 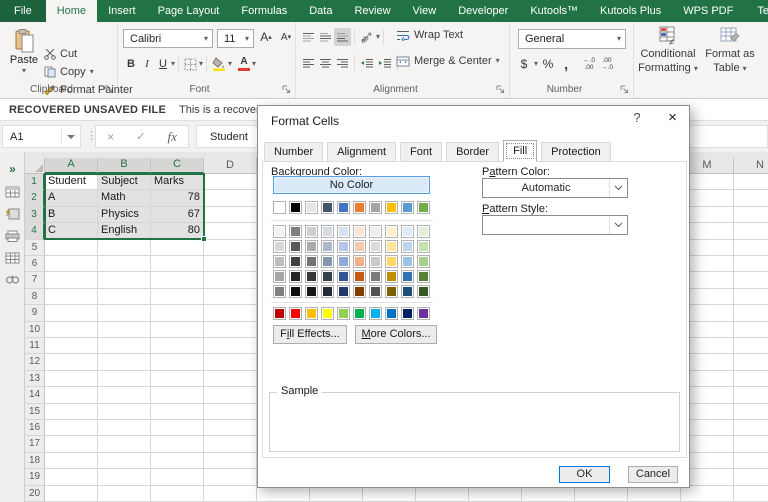 What do you see at coordinates (308, 37) in the screenshot?
I see `top-align-button` at bounding box center [308, 37].